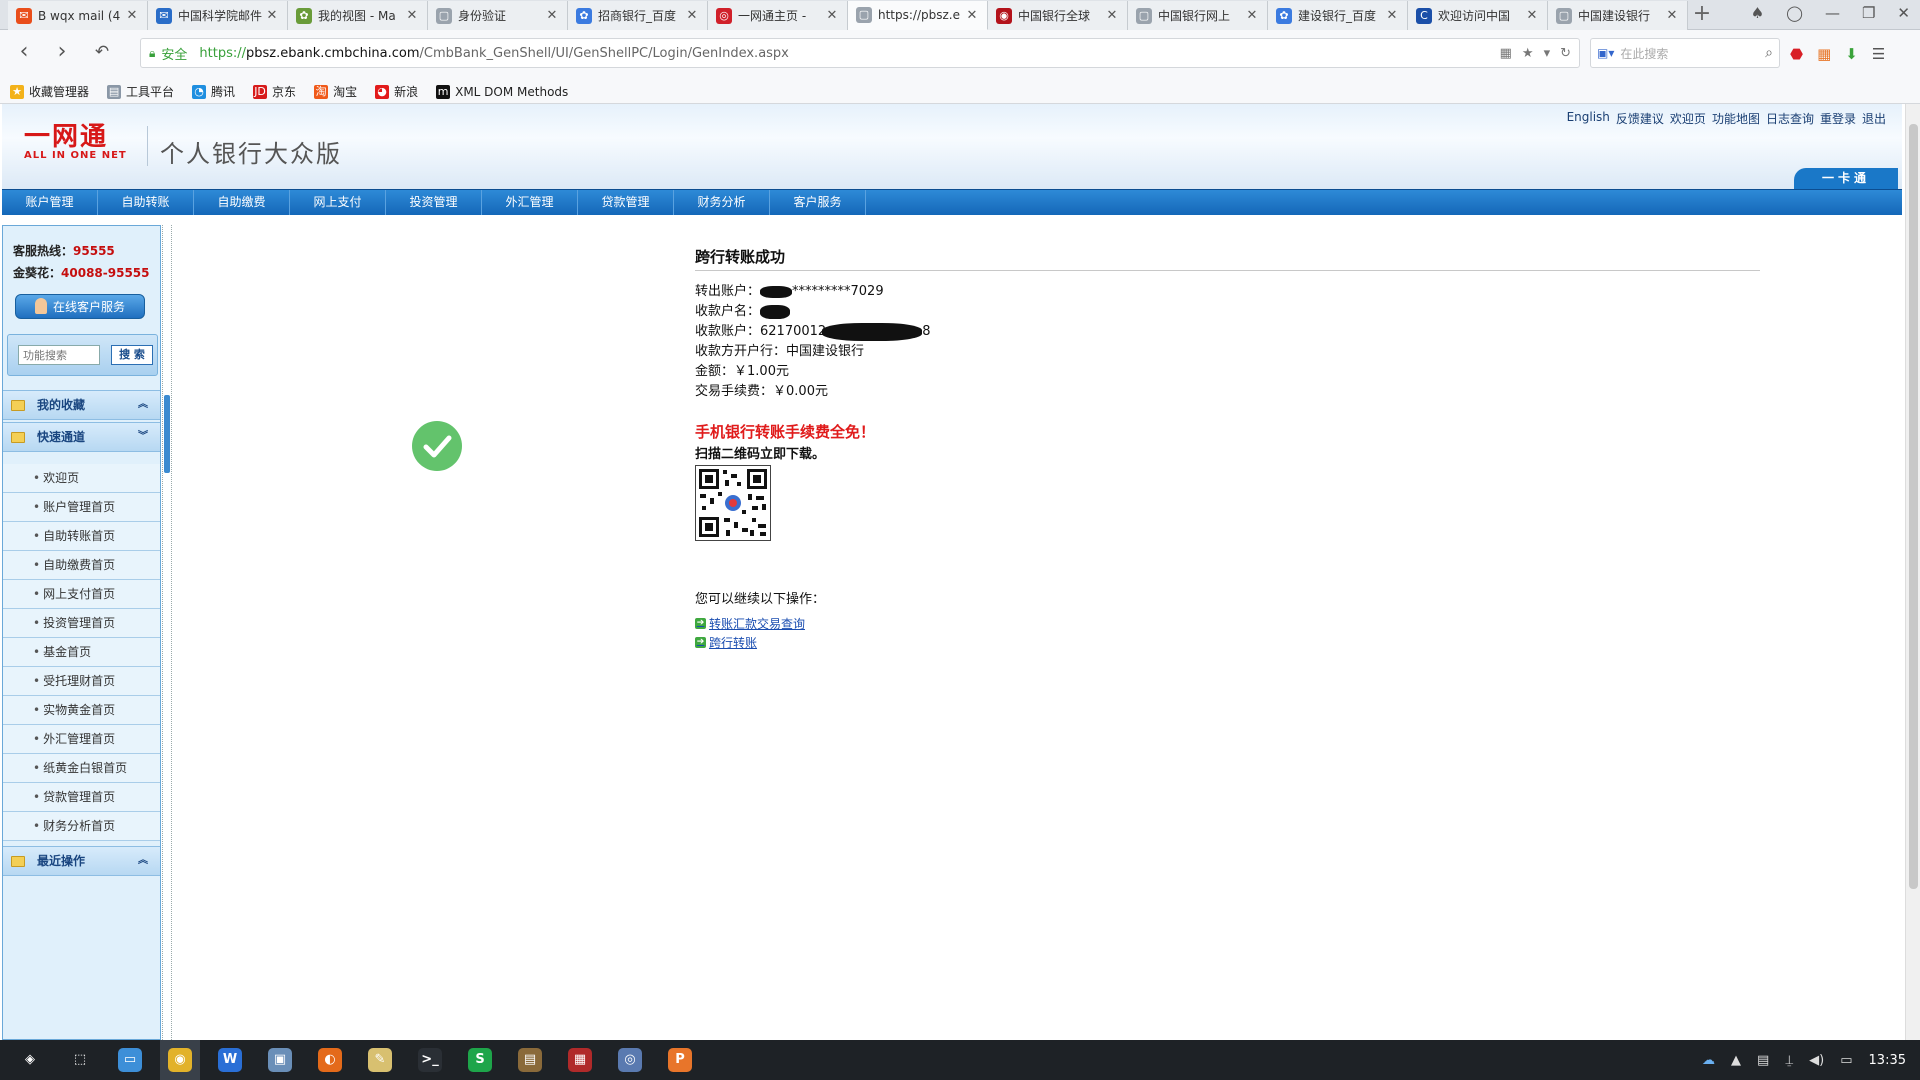 The image size is (1920, 1080). Describe the element at coordinates (130, 1060) in the screenshot. I see `taskbar-app-file-manager: ▭` at that location.